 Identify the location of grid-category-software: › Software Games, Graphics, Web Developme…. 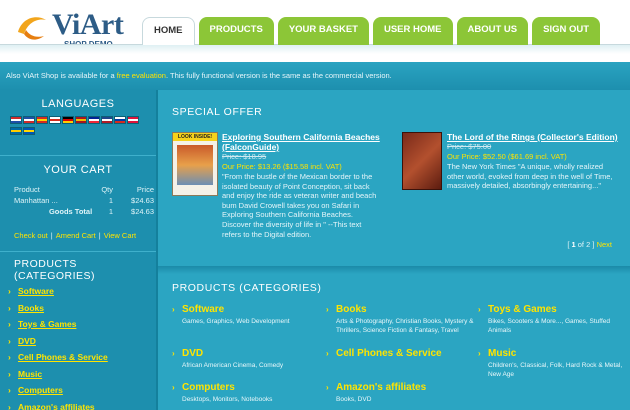
(247, 315).